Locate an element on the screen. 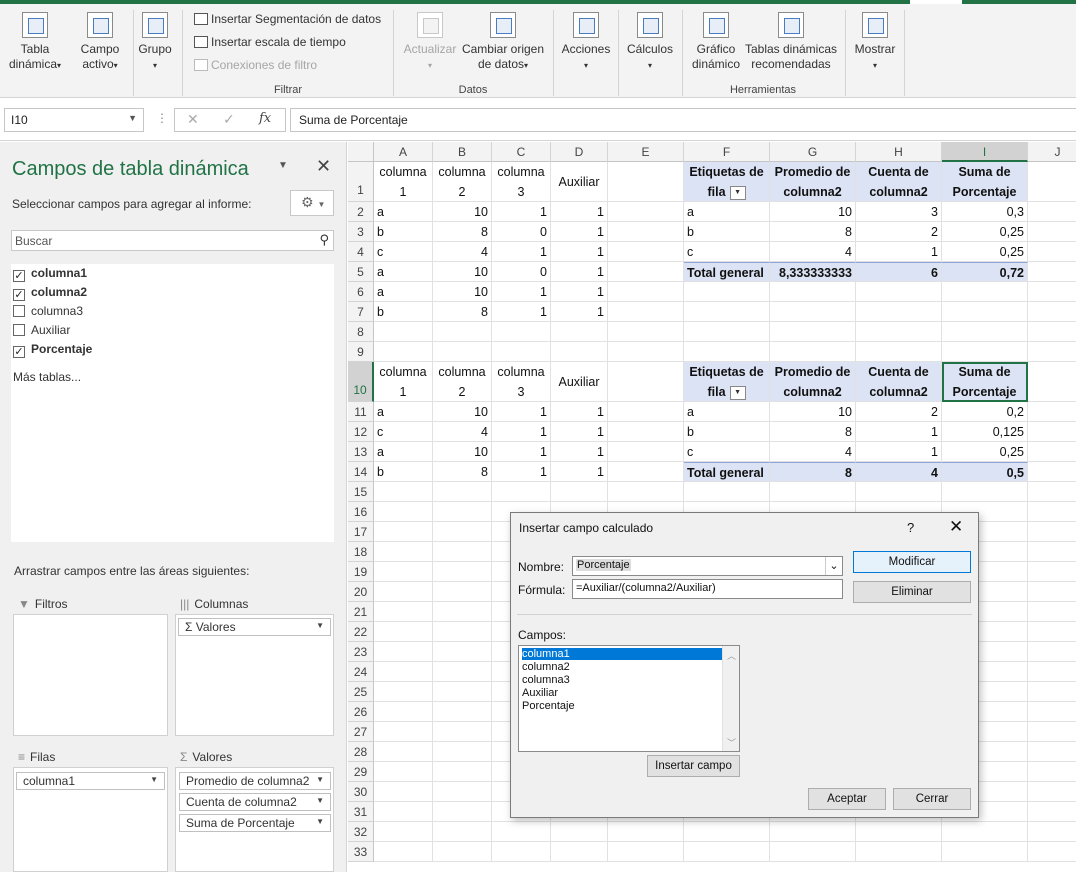 This screenshot has width=1076, height=872. column-header: B is located at coordinates (462, 152).